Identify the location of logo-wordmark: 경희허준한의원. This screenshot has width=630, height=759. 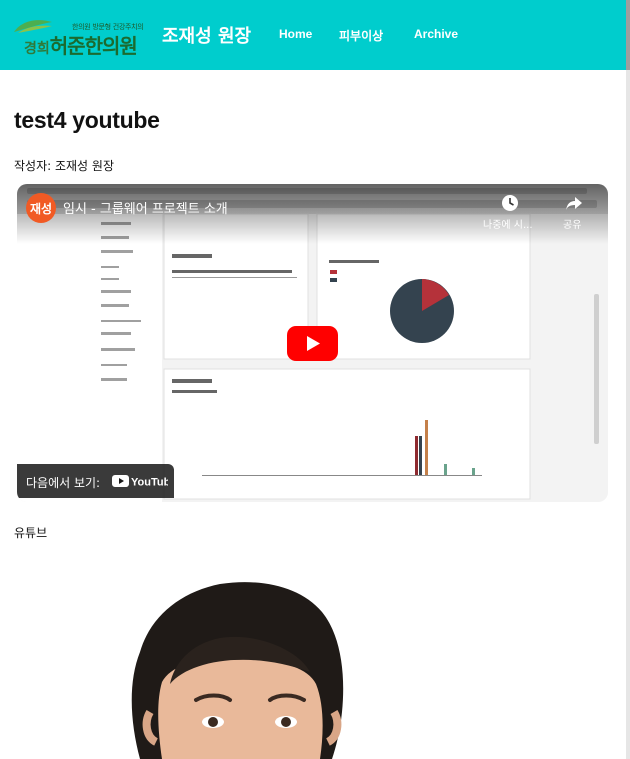
(81, 44).